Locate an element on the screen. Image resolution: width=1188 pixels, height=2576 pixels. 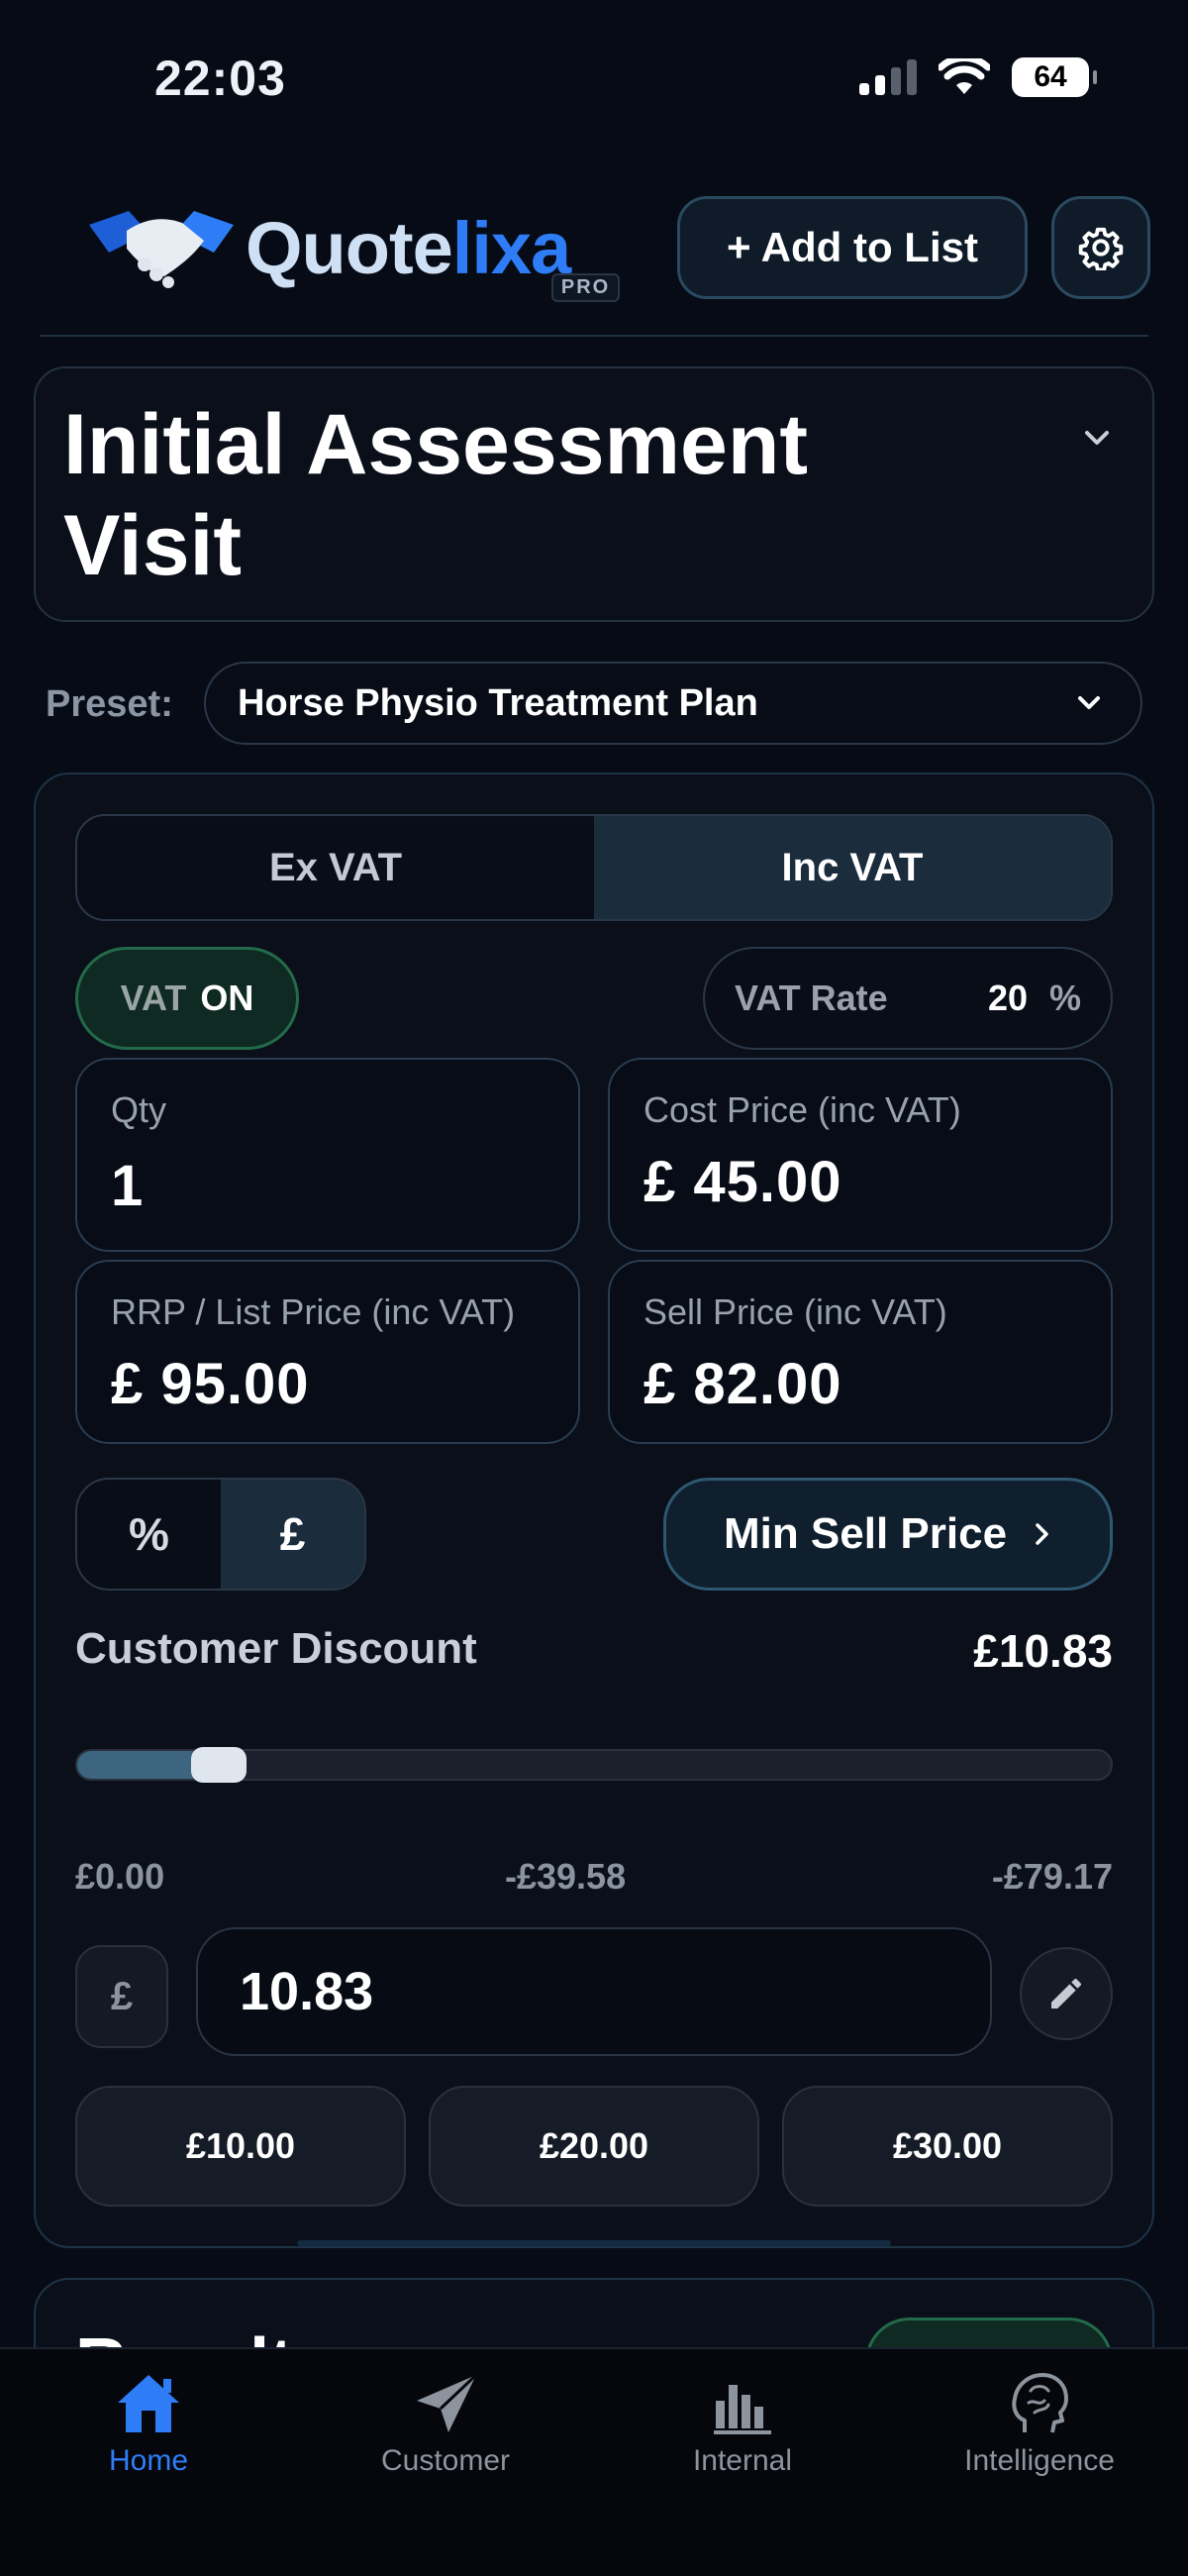
vat-rate-value: 20 is located at coordinates (1008, 998).